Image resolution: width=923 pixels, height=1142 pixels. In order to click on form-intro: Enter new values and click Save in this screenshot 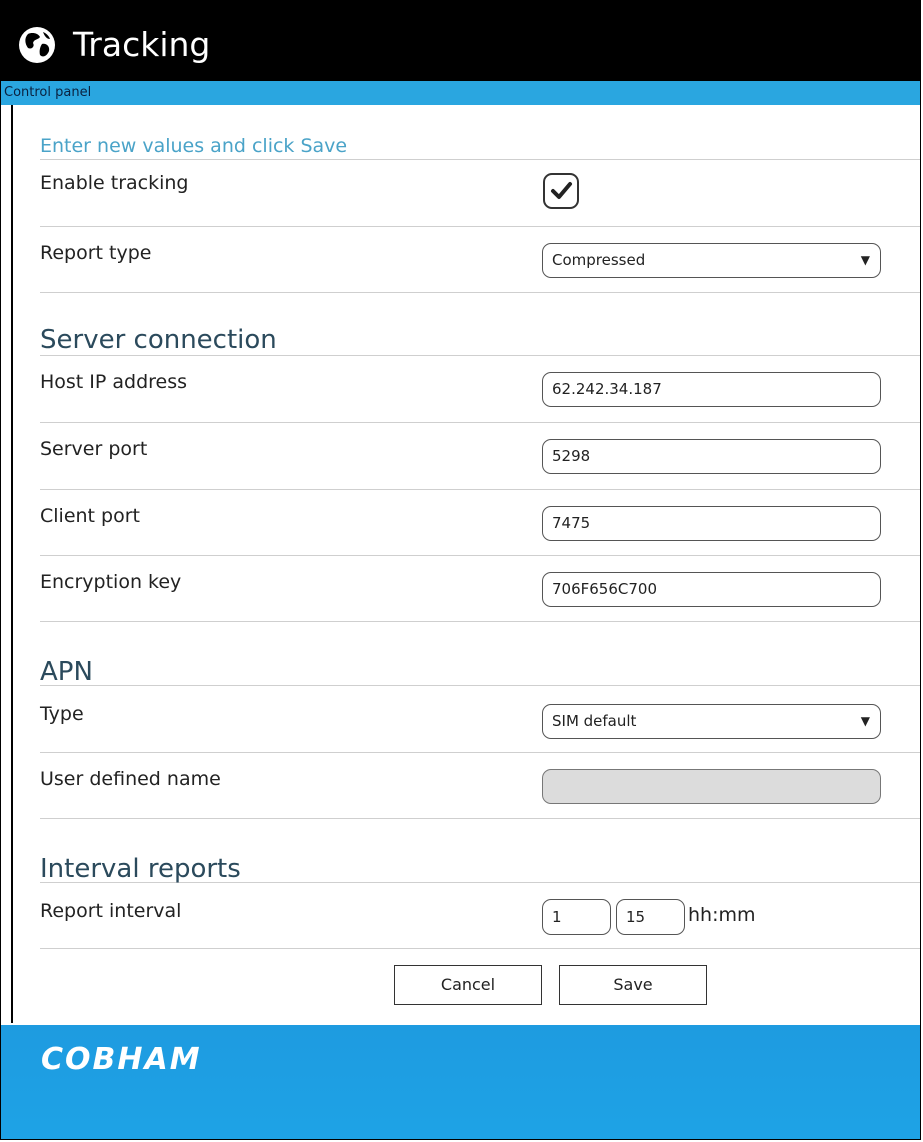, I will do `click(480, 147)`.